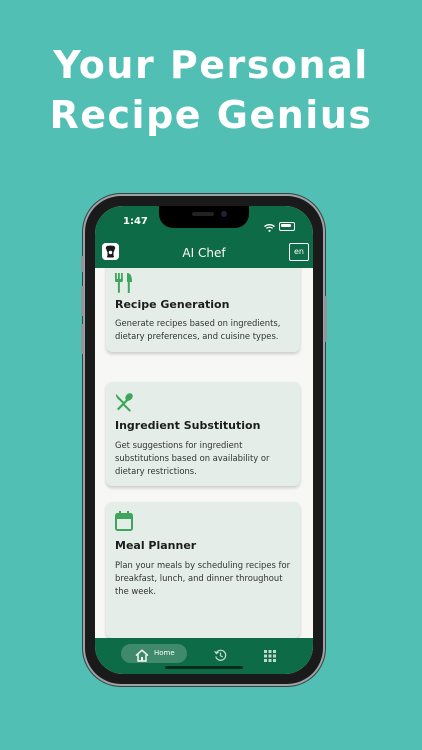 This screenshot has height=750, width=422. Describe the element at coordinates (164, 653) in the screenshot. I see `nav-home-label: Home` at that location.